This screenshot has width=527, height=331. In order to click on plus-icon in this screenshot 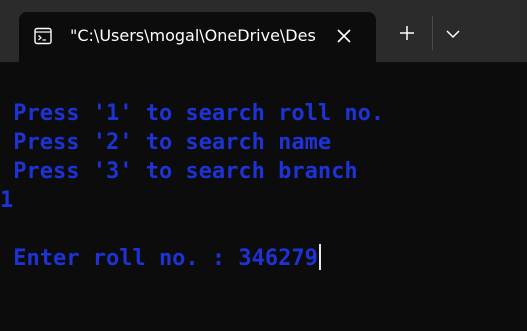, I will do `click(407, 33)`.